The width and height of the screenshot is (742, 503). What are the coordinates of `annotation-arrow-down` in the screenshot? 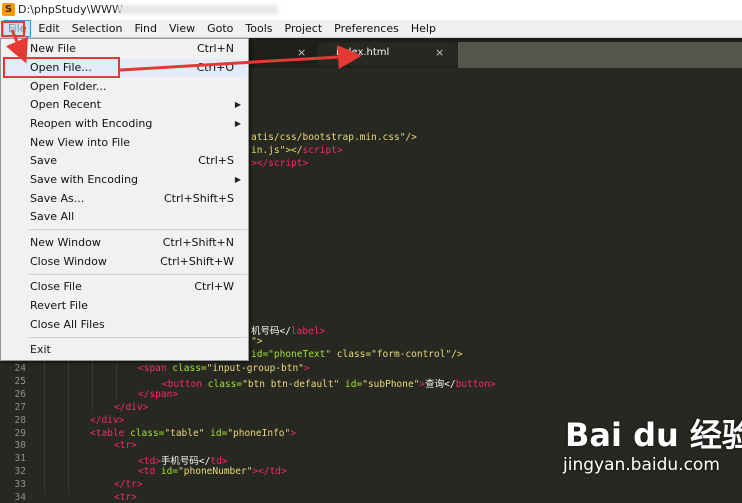 It's located at (16, 46).